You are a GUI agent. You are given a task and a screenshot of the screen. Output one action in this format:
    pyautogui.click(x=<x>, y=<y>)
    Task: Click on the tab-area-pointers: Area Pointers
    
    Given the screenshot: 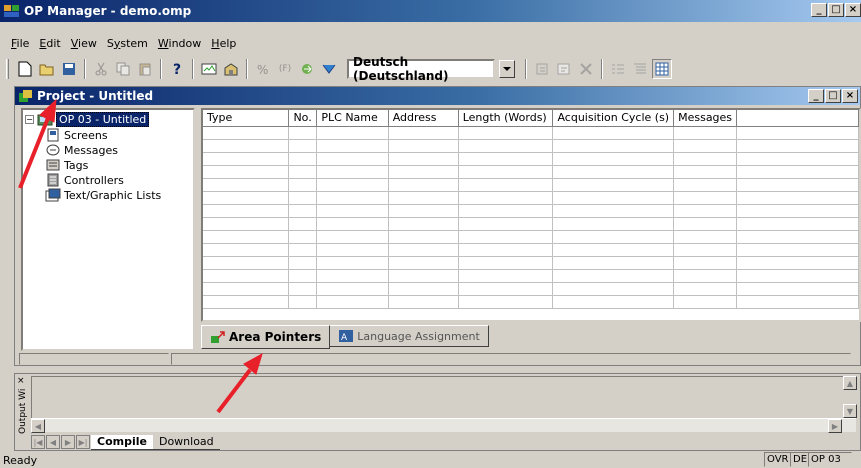 What is the action you would take?
    pyautogui.click(x=266, y=337)
    